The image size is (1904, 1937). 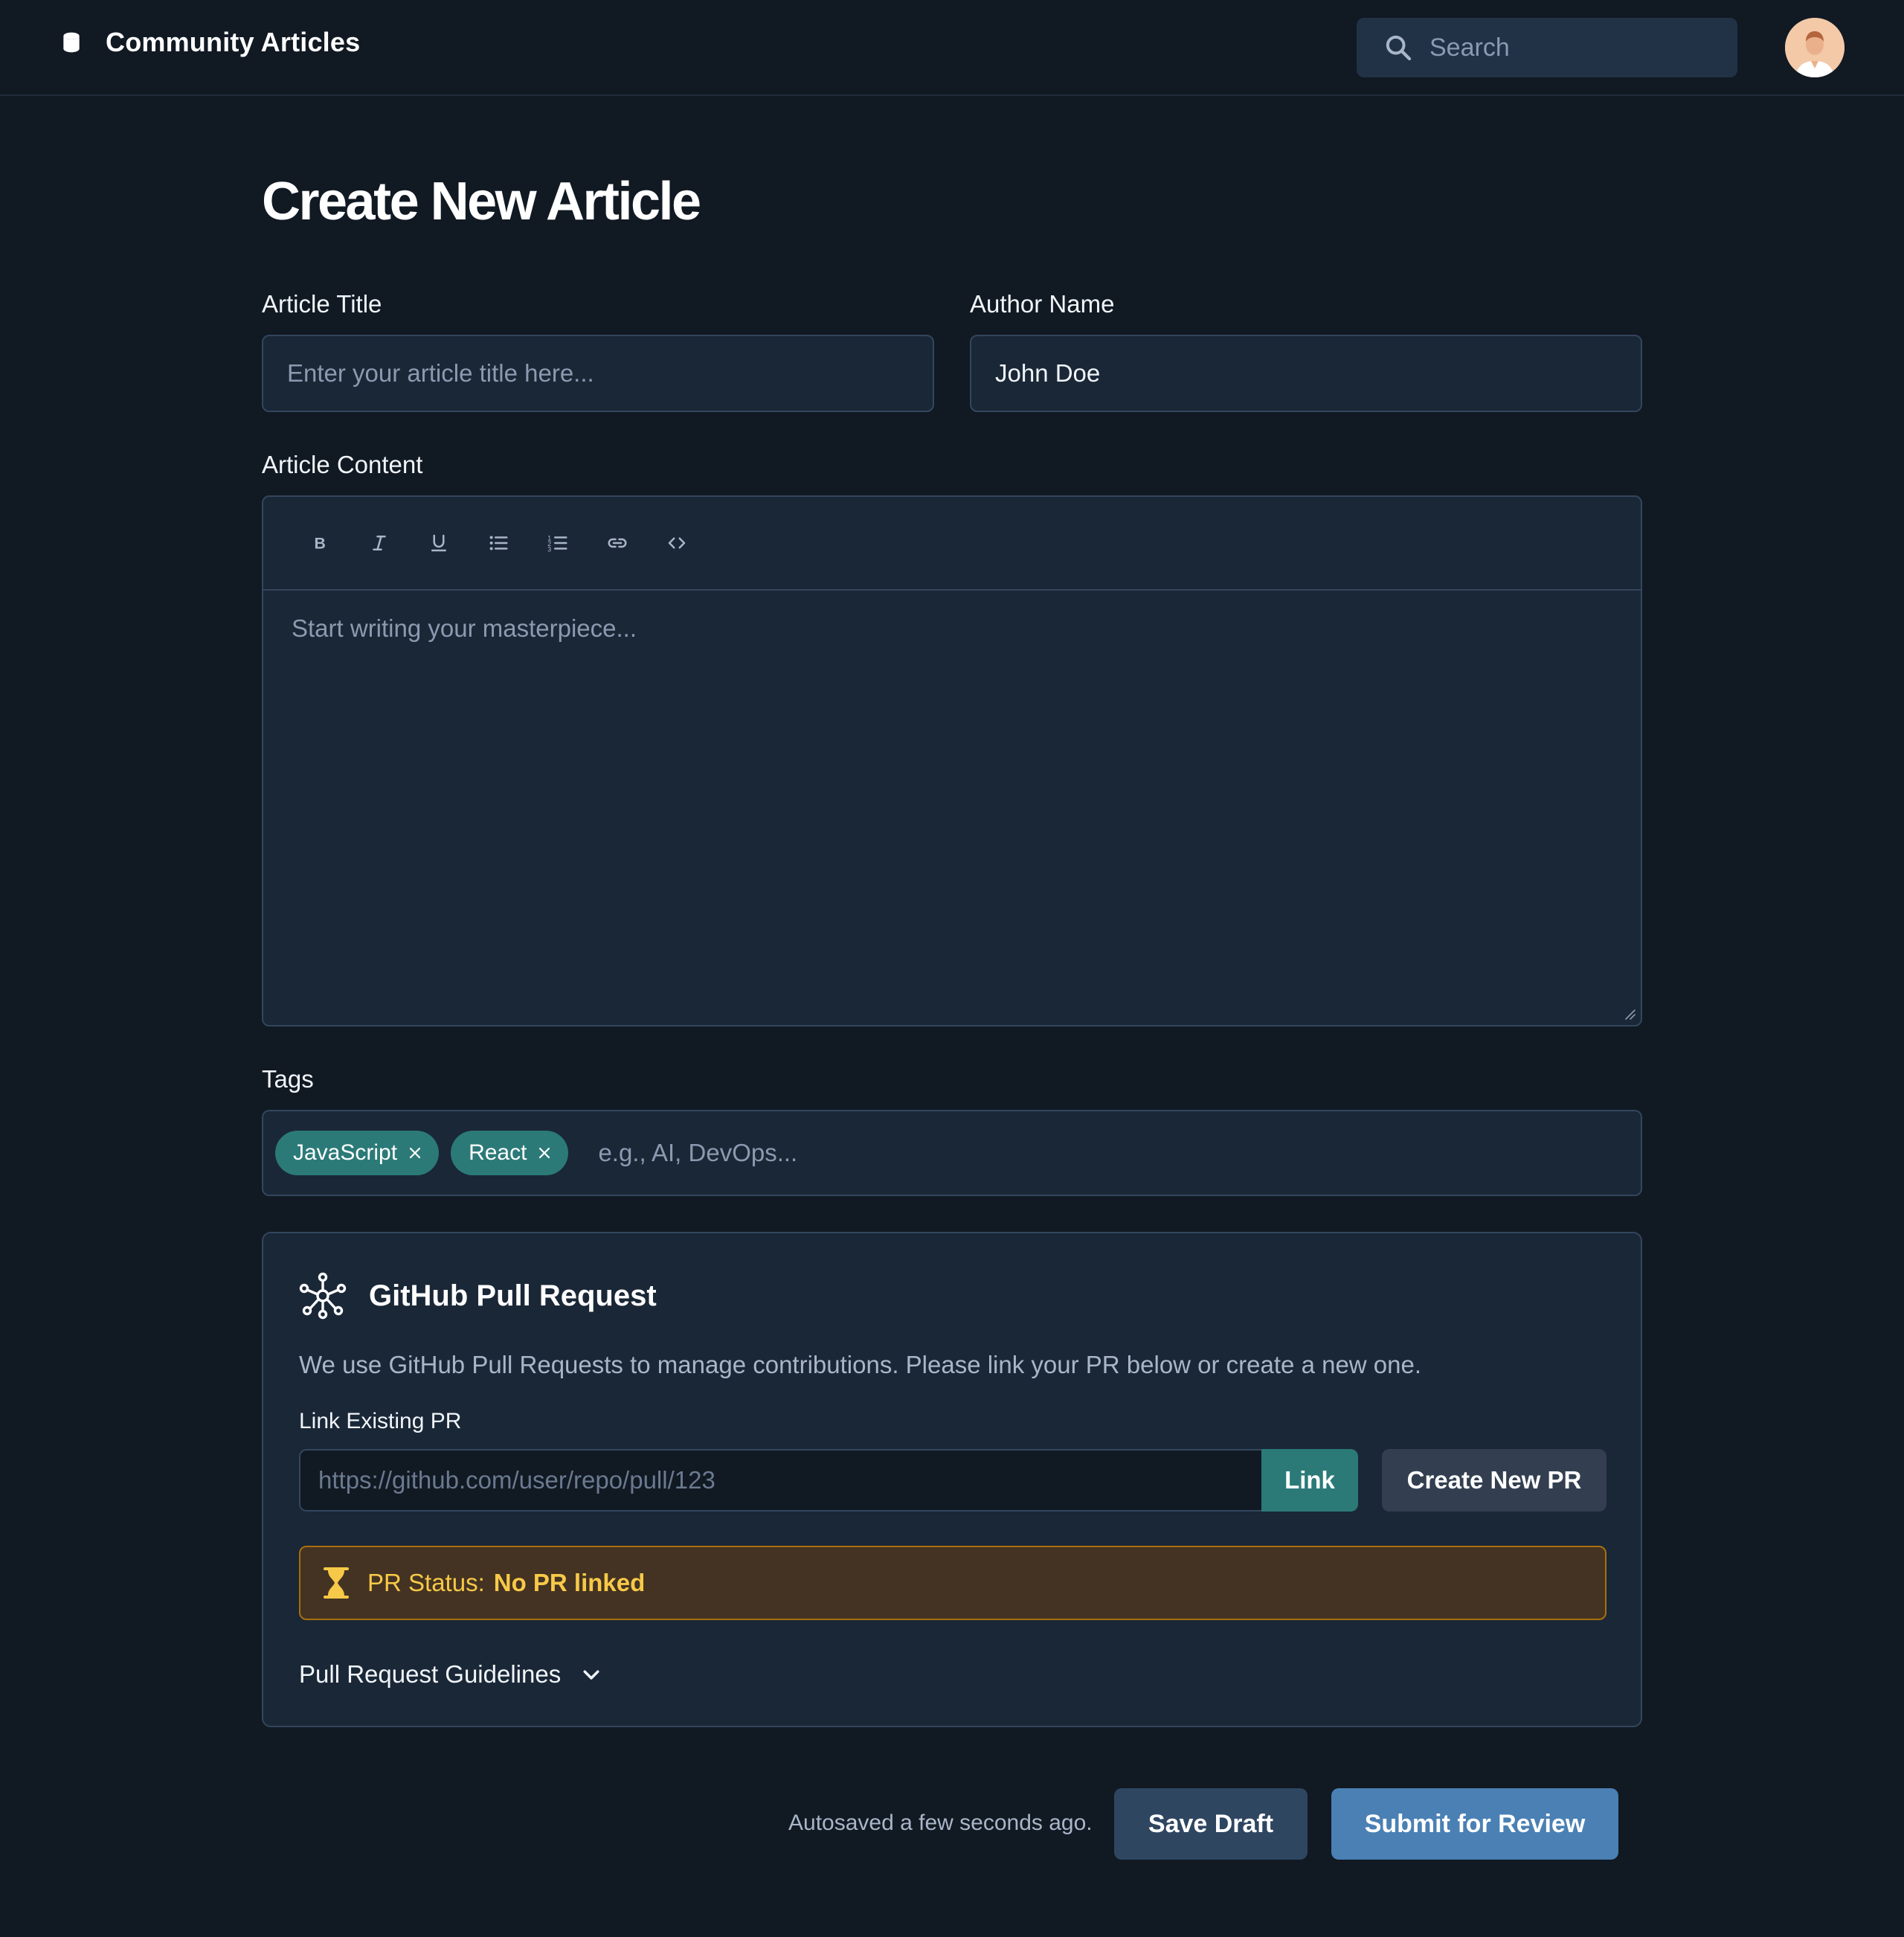 What do you see at coordinates (1629, 1014) in the screenshot?
I see `resize-grip-icon` at bounding box center [1629, 1014].